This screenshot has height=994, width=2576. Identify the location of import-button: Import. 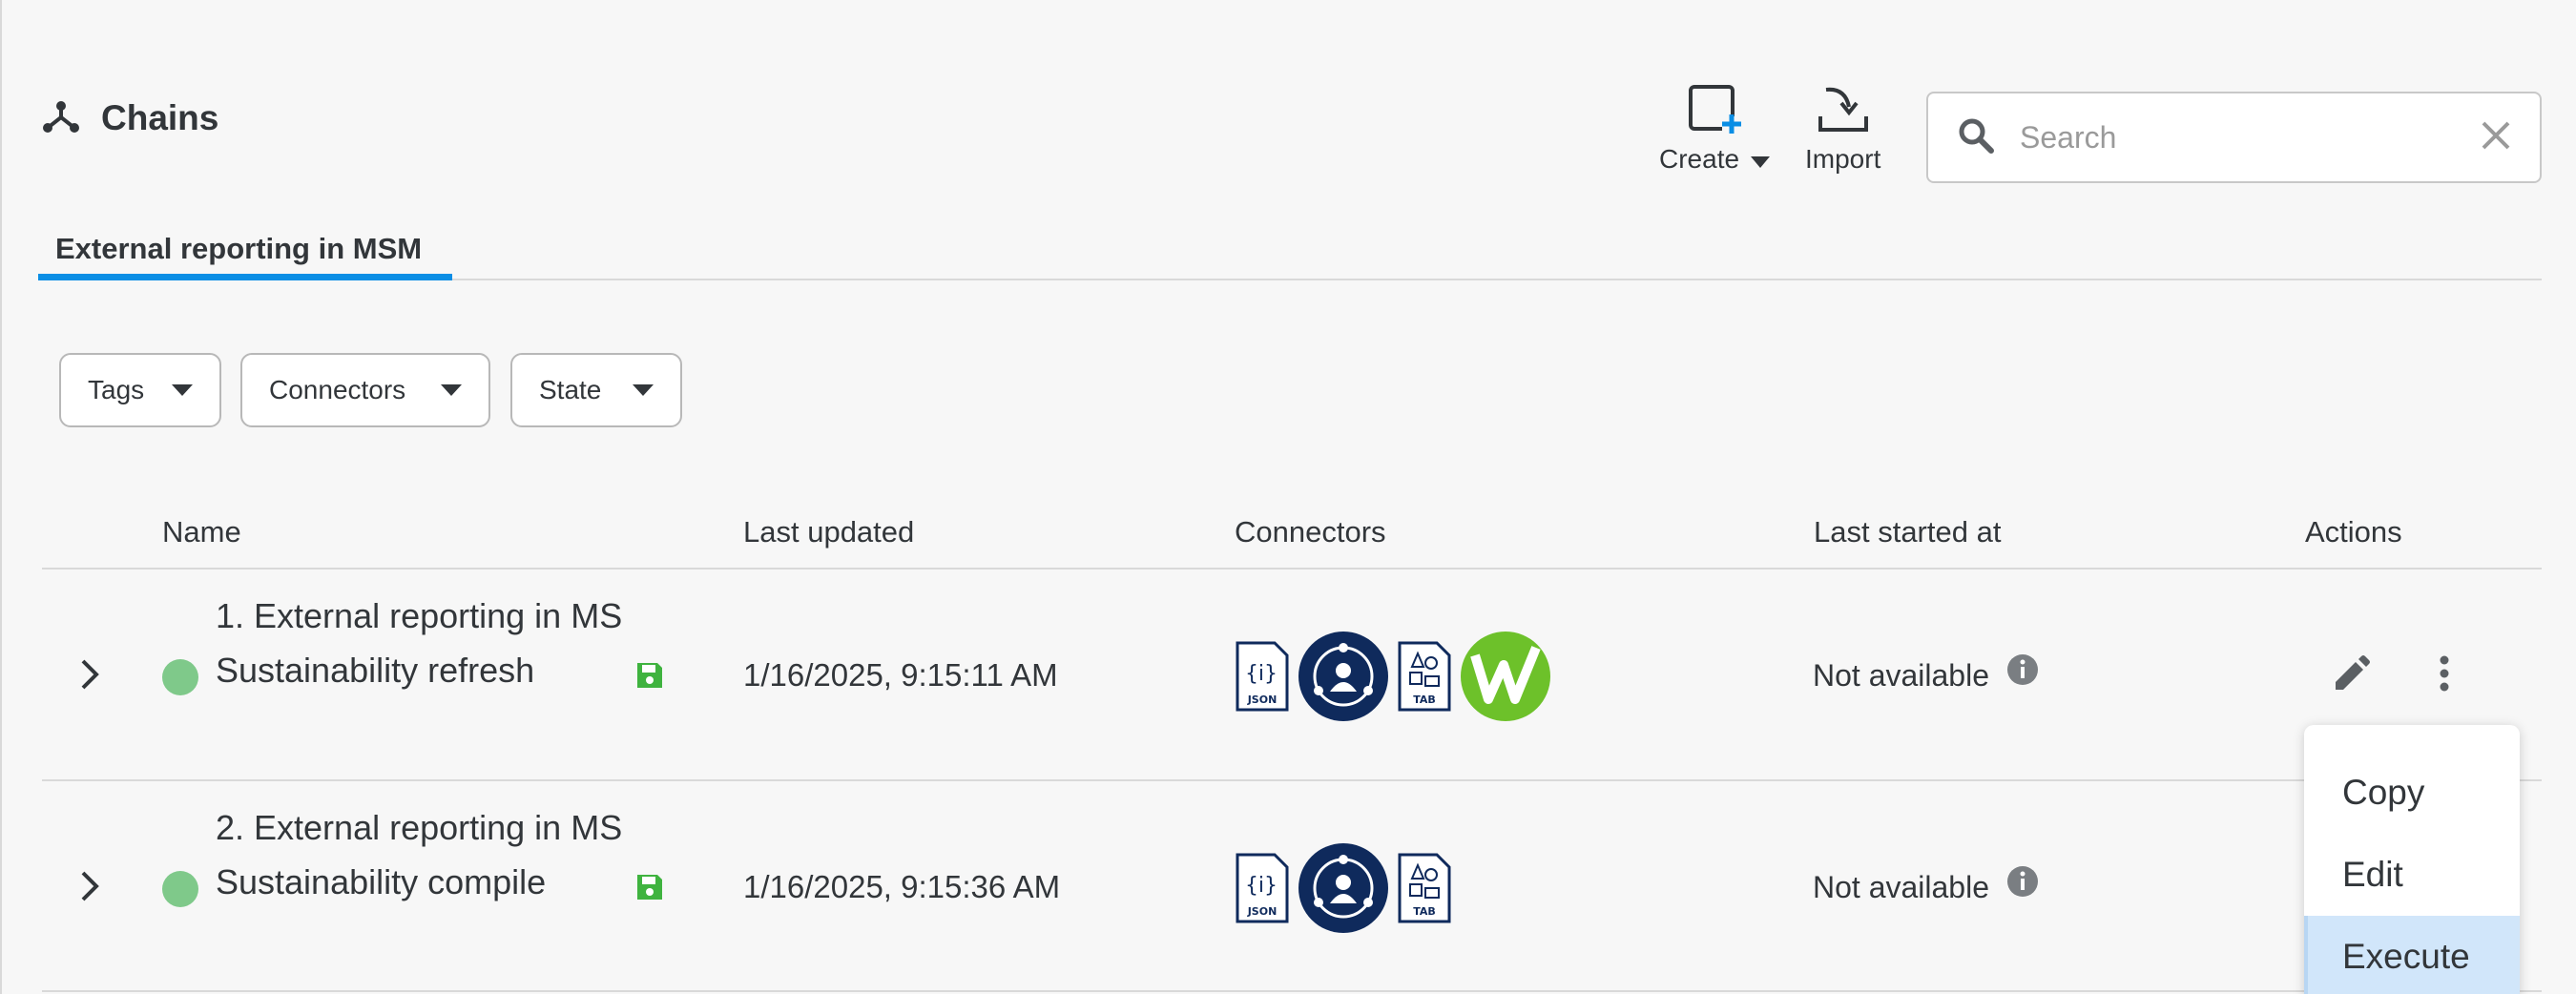
(1842, 130).